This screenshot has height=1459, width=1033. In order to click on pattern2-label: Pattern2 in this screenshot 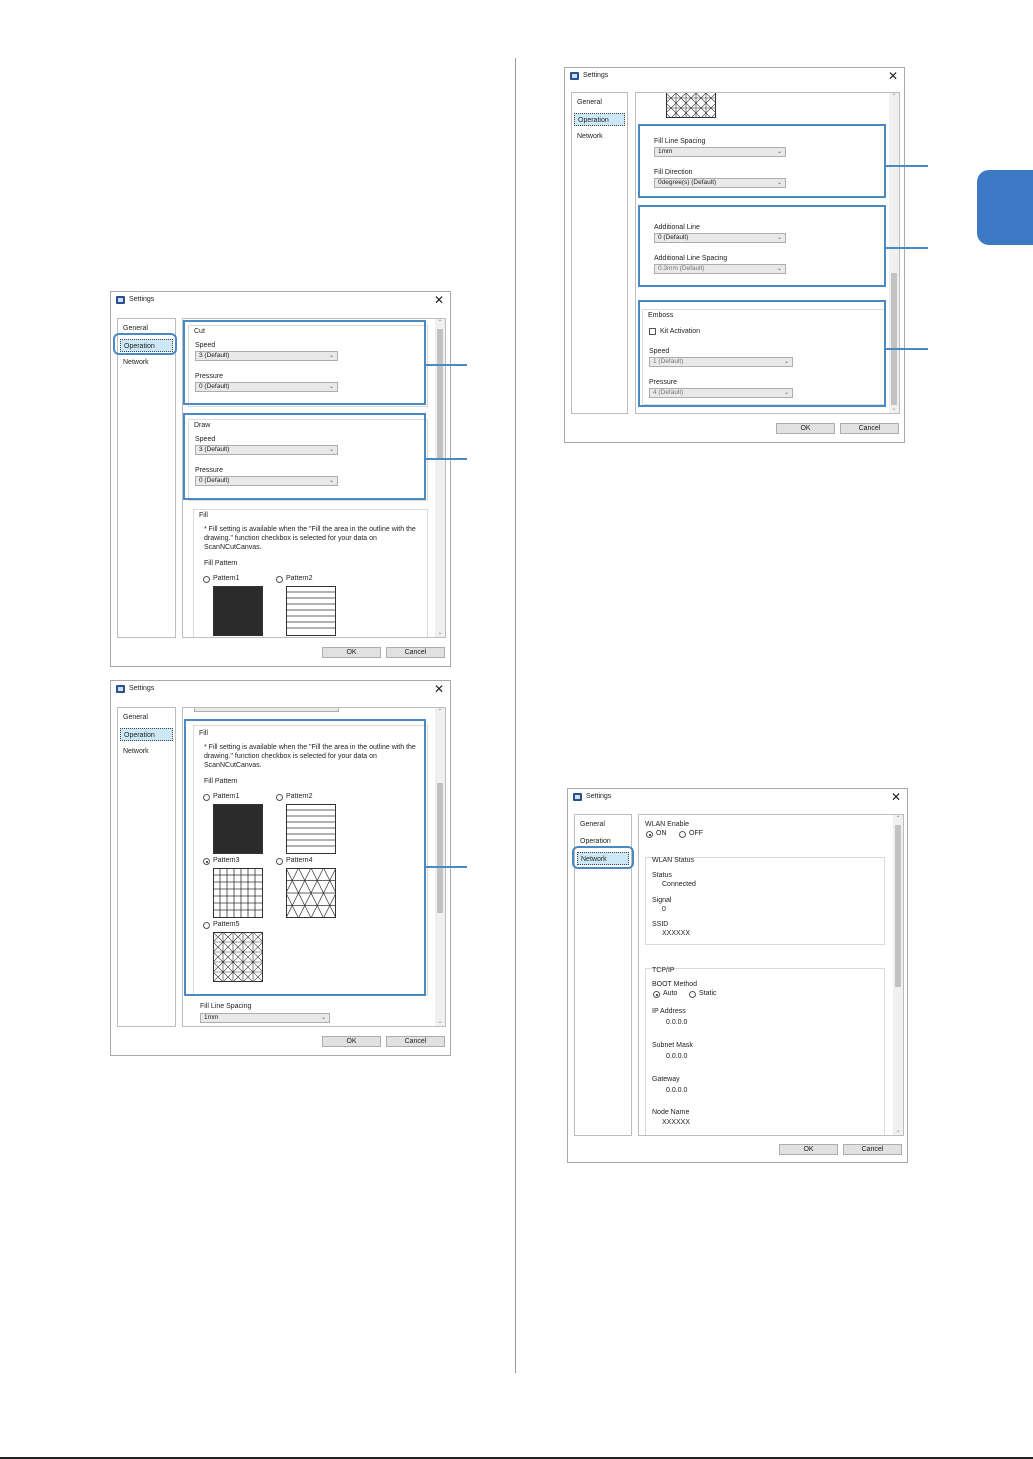, I will do `click(299, 578)`.